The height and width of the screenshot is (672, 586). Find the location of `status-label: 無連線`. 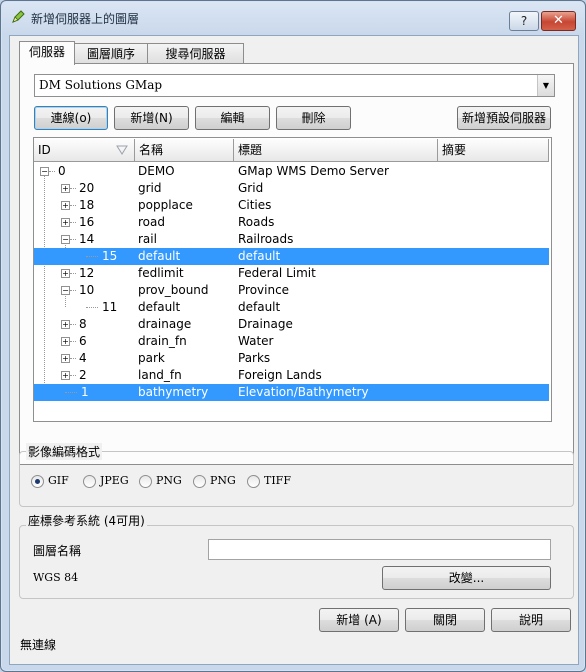

status-label: 無連線 is located at coordinates (38, 645).